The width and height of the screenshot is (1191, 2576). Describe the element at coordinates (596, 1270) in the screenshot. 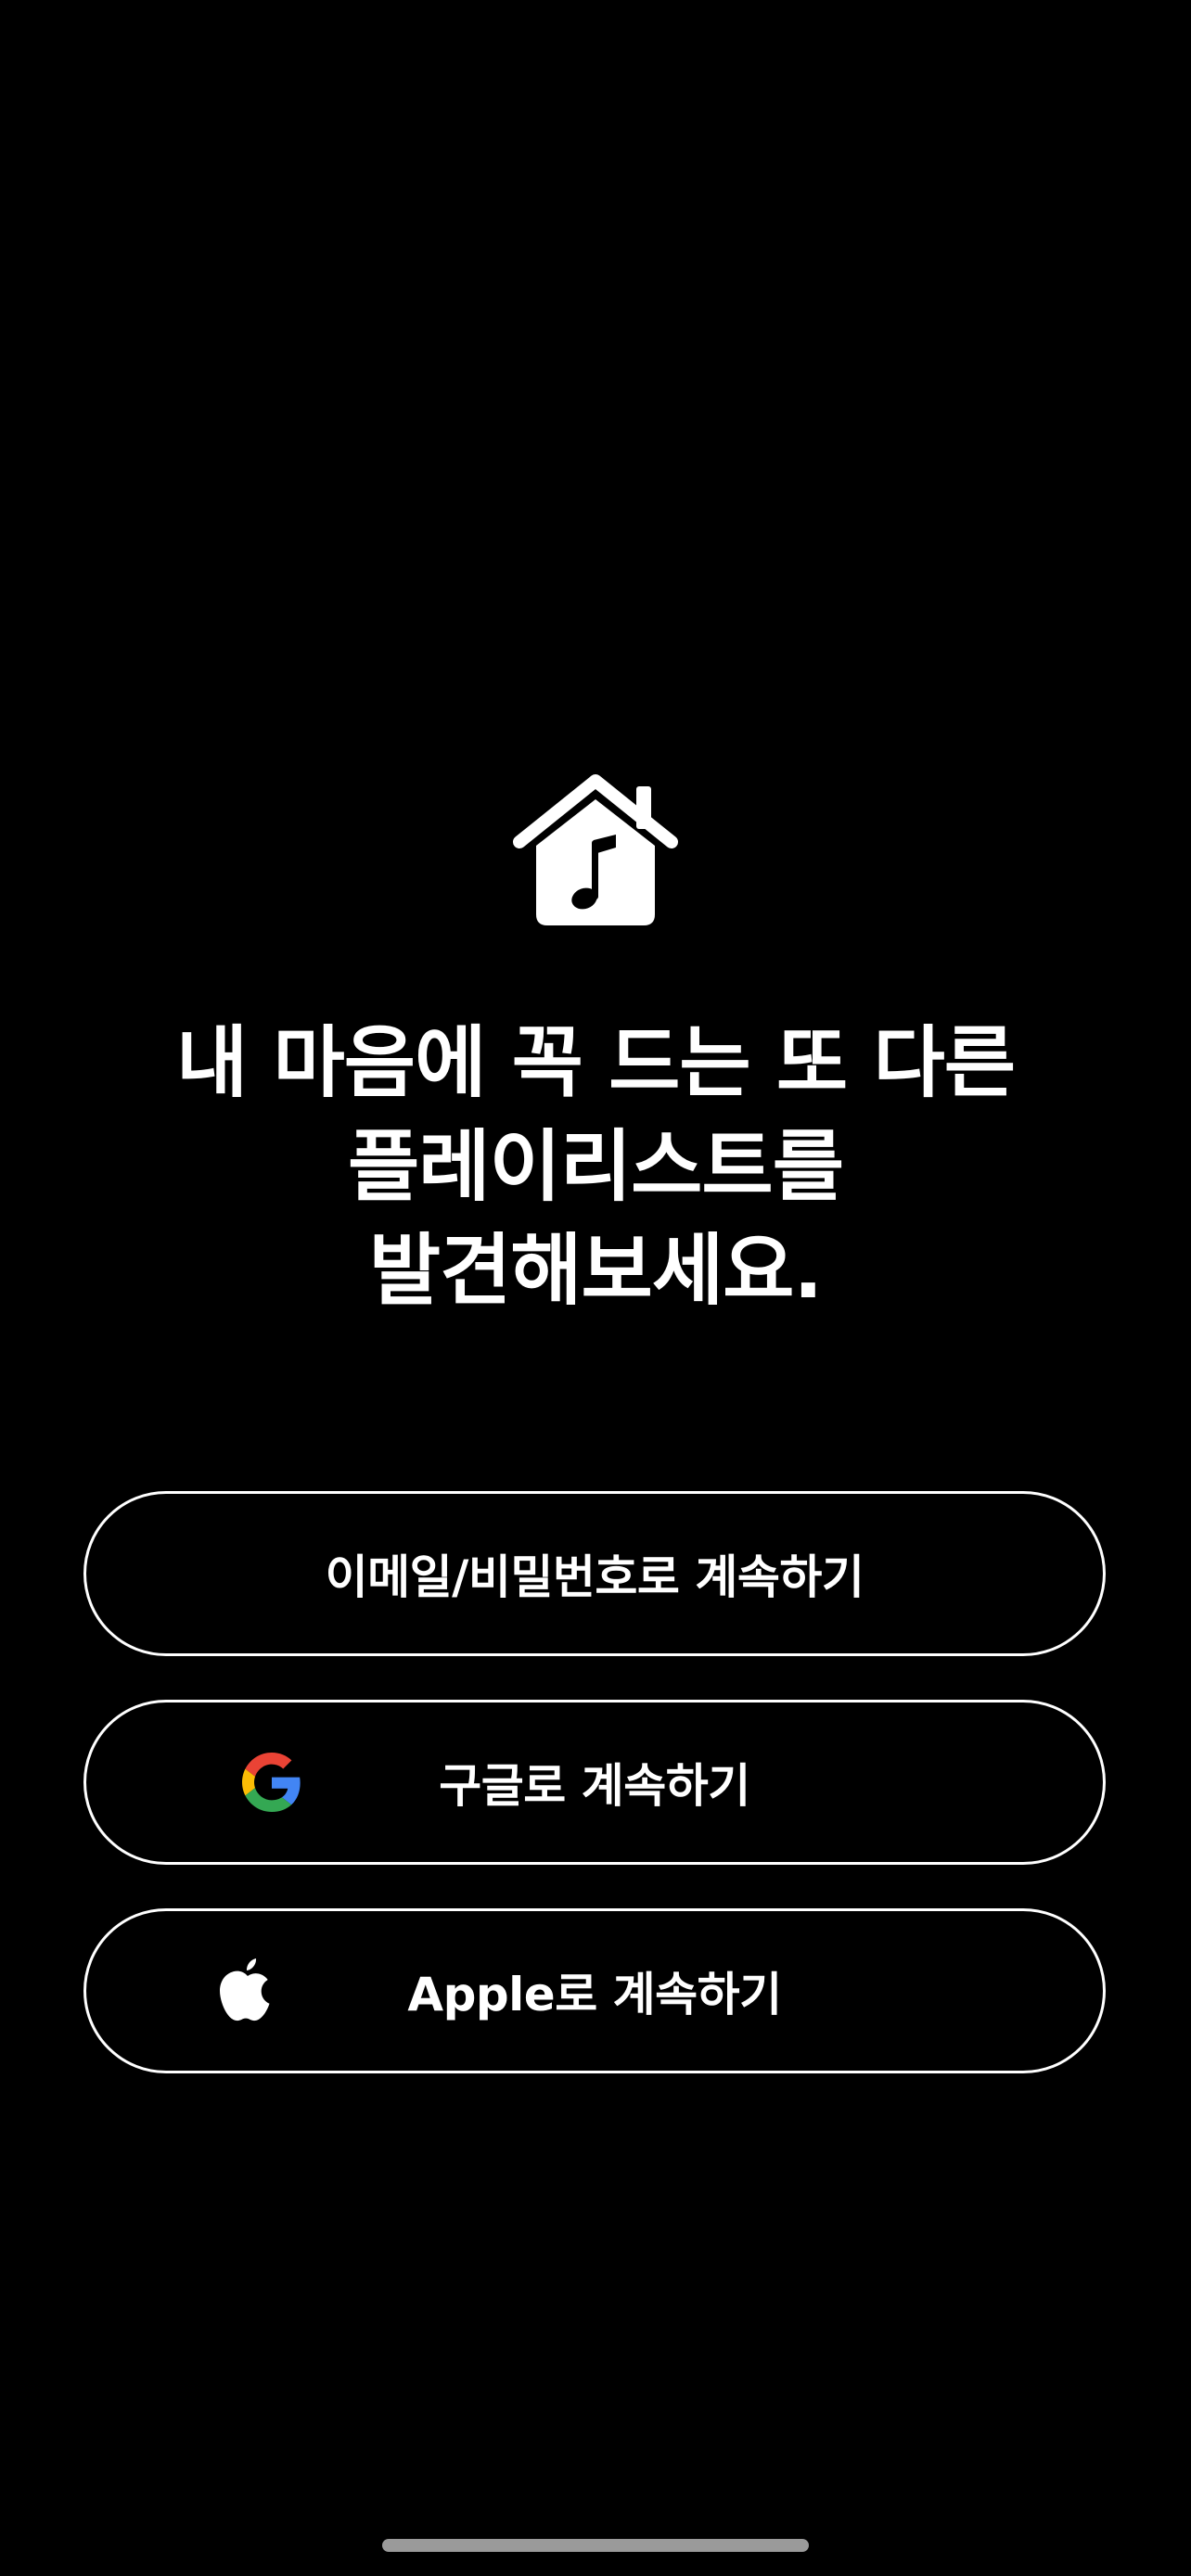

I see `headline-line-3: 발견해보세요.` at that location.